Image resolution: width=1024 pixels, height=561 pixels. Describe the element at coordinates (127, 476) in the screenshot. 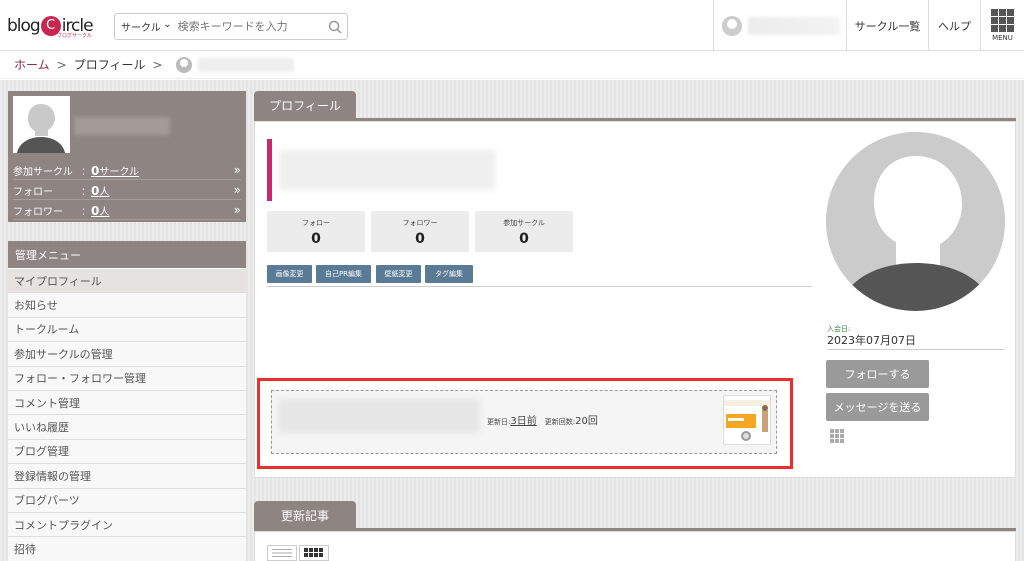

I see `menu-item-account: 登録情報の管理` at that location.